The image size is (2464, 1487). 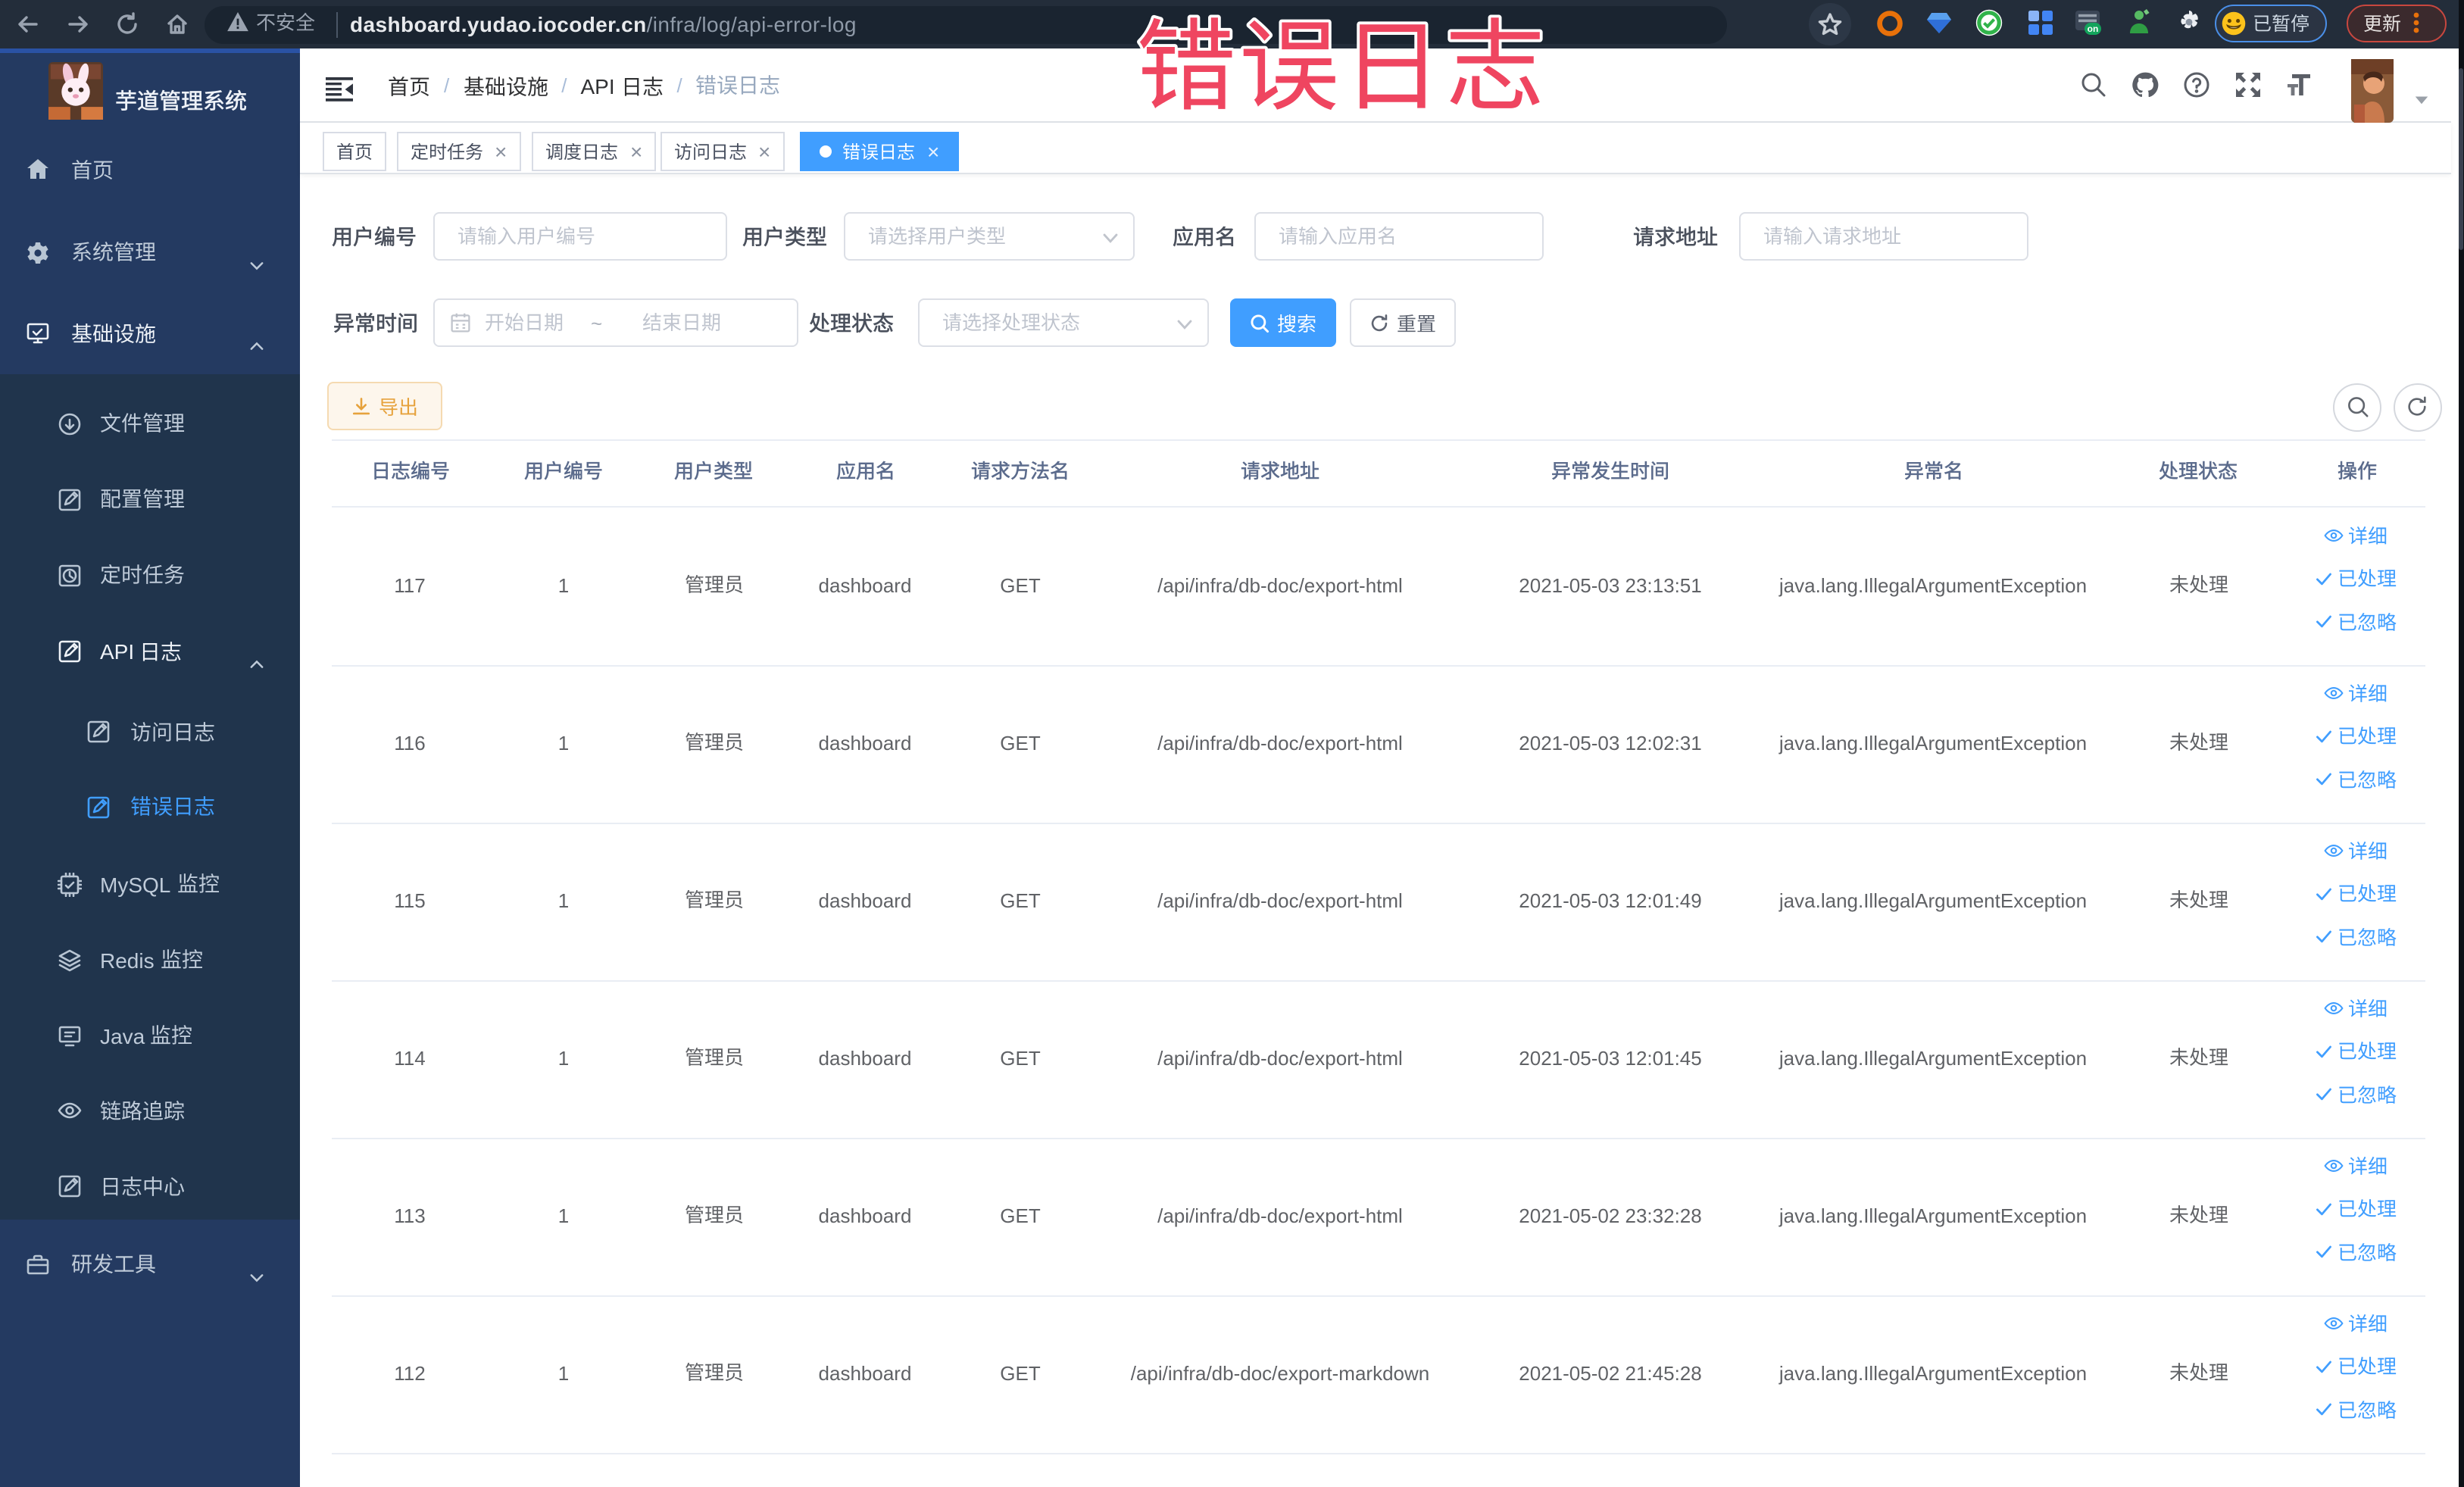 What do you see at coordinates (2093, 28) in the screenshot?
I see `svg-text: on` at bounding box center [2093, 28].